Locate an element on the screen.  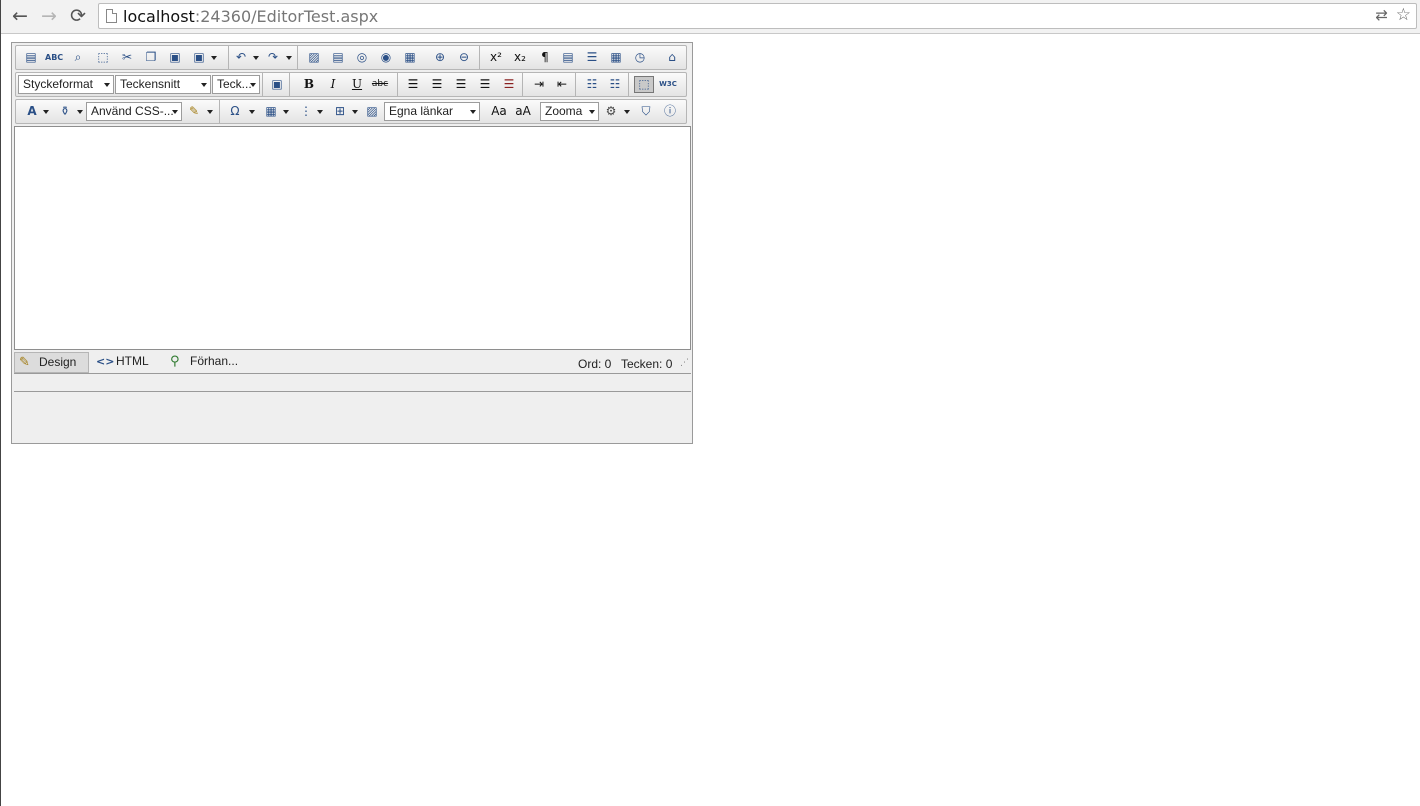
magnifier-icon: ⚲ is located at coordinates (175, 361).